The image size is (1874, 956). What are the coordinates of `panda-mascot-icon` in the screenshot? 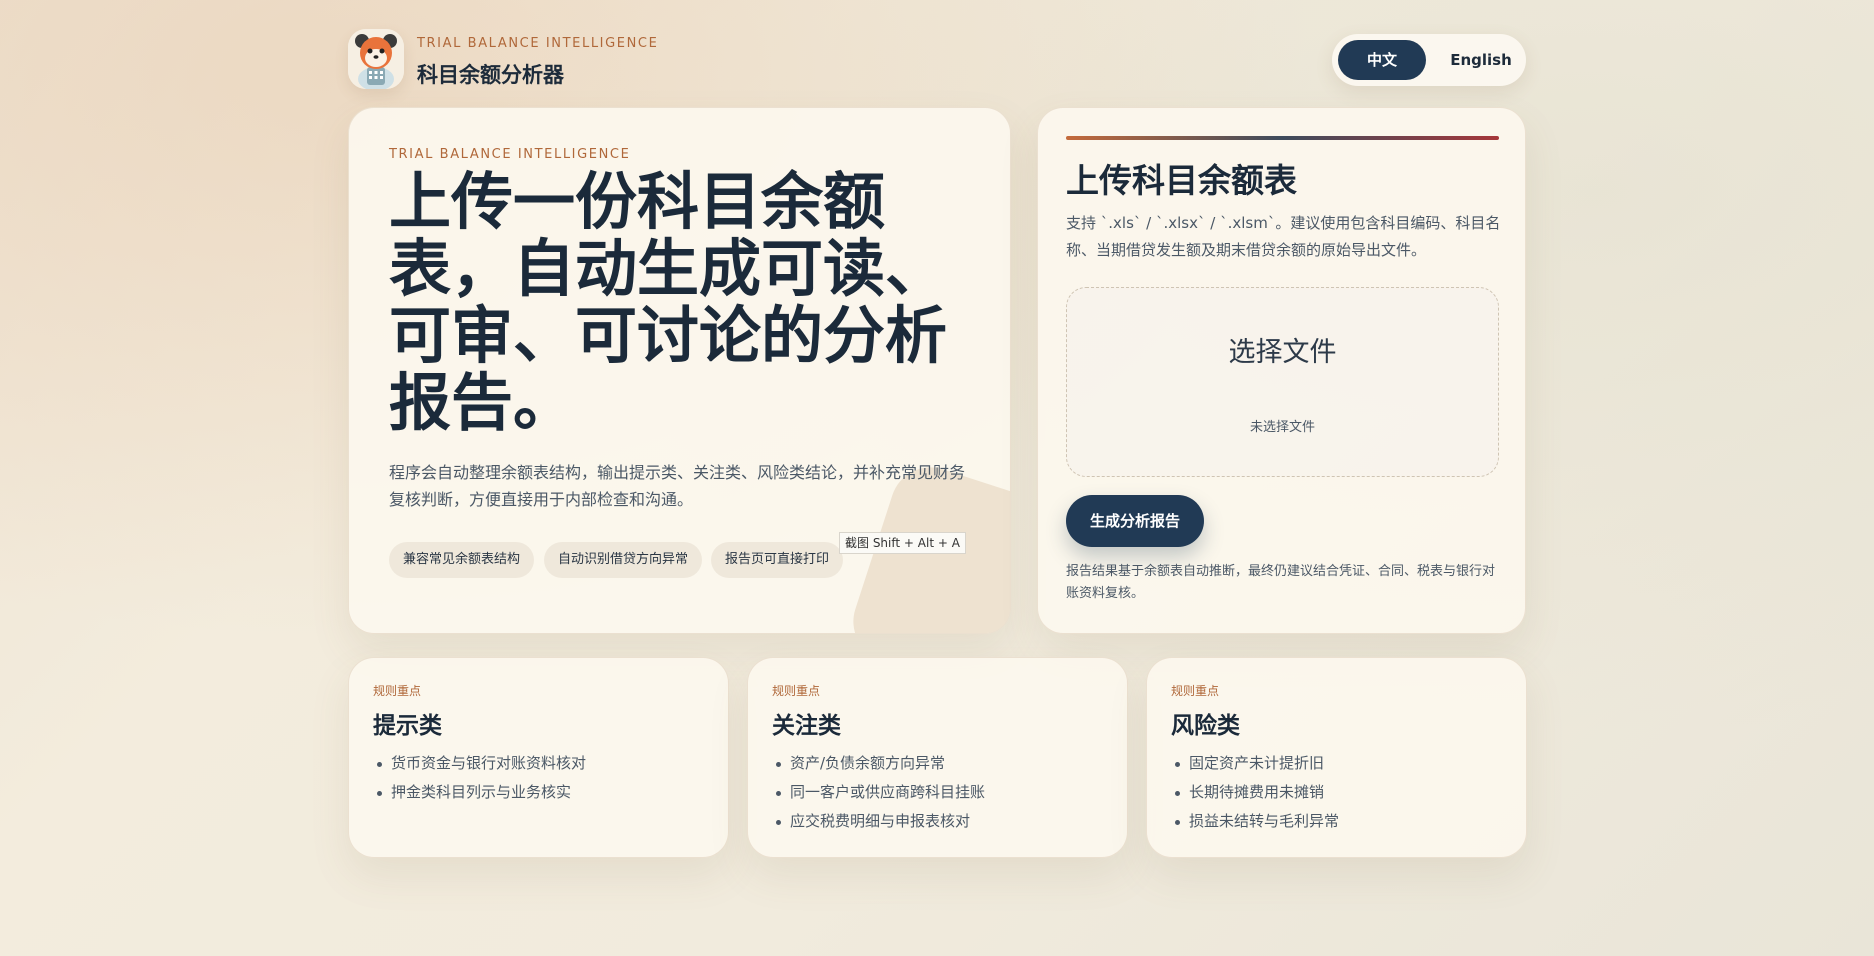 It's located at (376, 59).